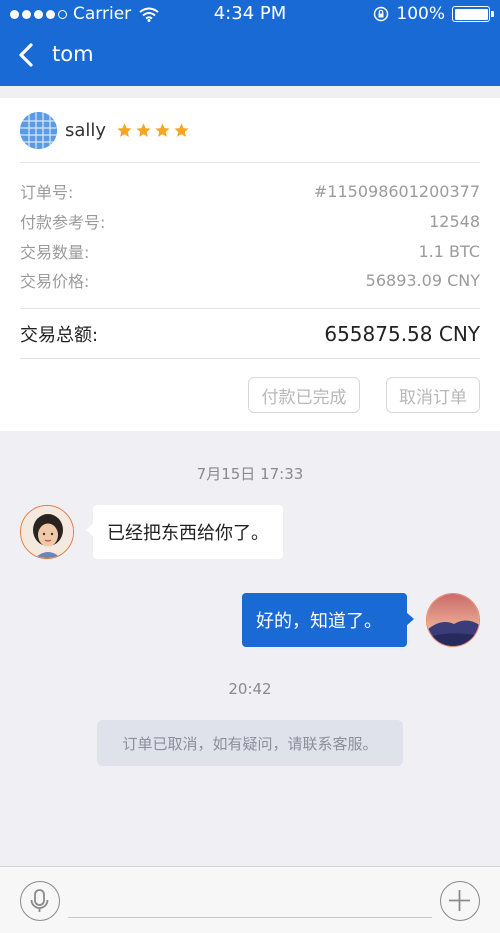  I want to click on battery-label: 100%, so click(420, 14).